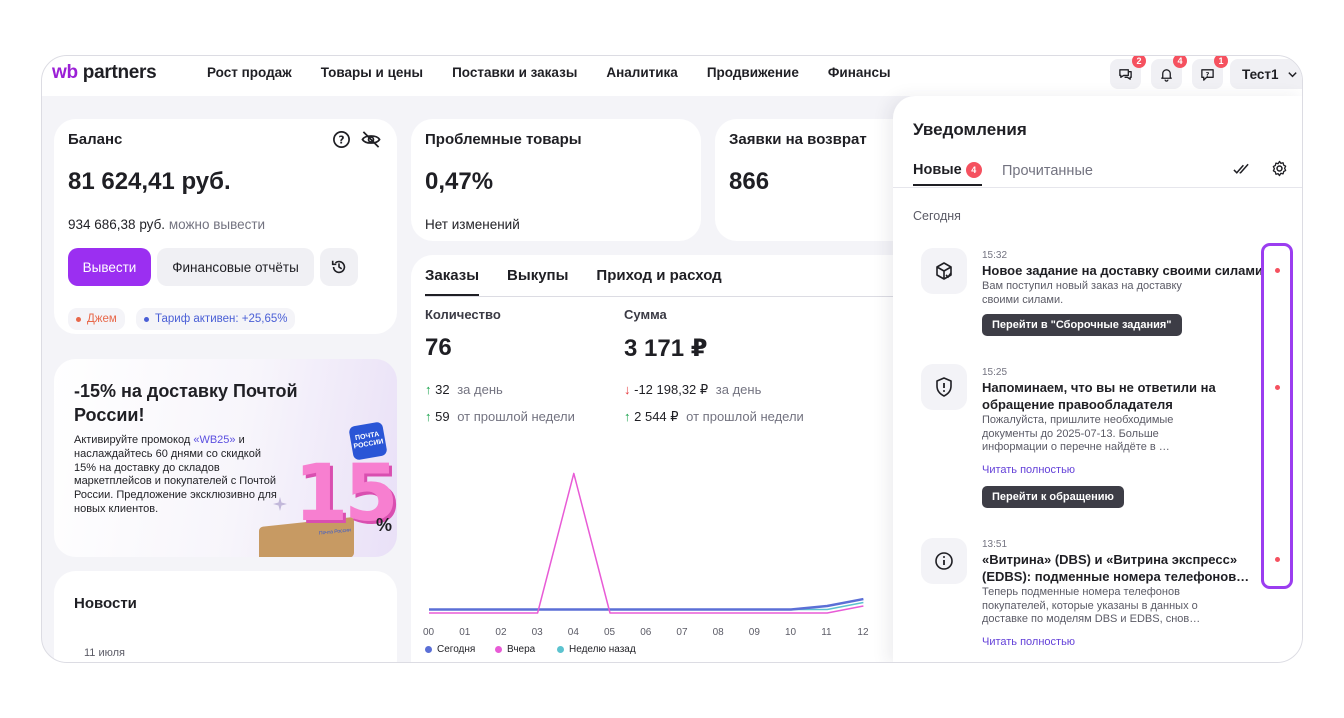 This screenshot has width=1344, height=718. I want to click on nav-item-promotion: Продвижение, so click(753, 72).